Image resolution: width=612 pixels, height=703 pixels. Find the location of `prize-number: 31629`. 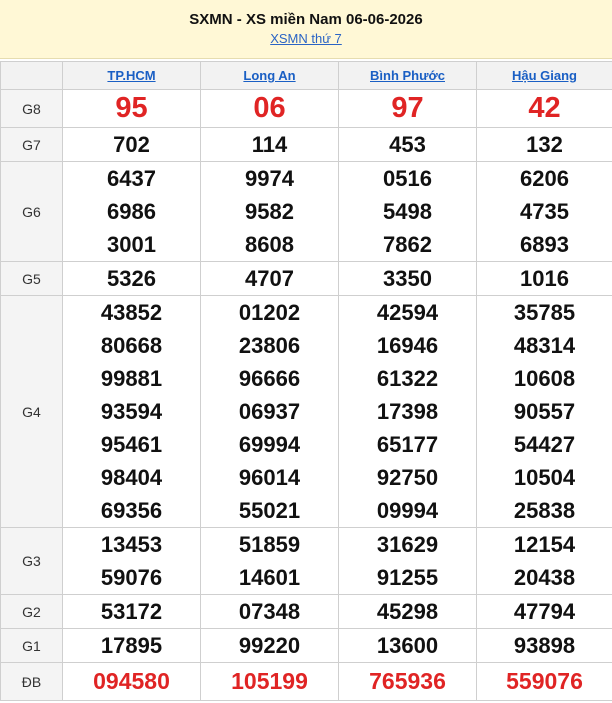

prize-number: 31629 is located at coordinates (407, 544).